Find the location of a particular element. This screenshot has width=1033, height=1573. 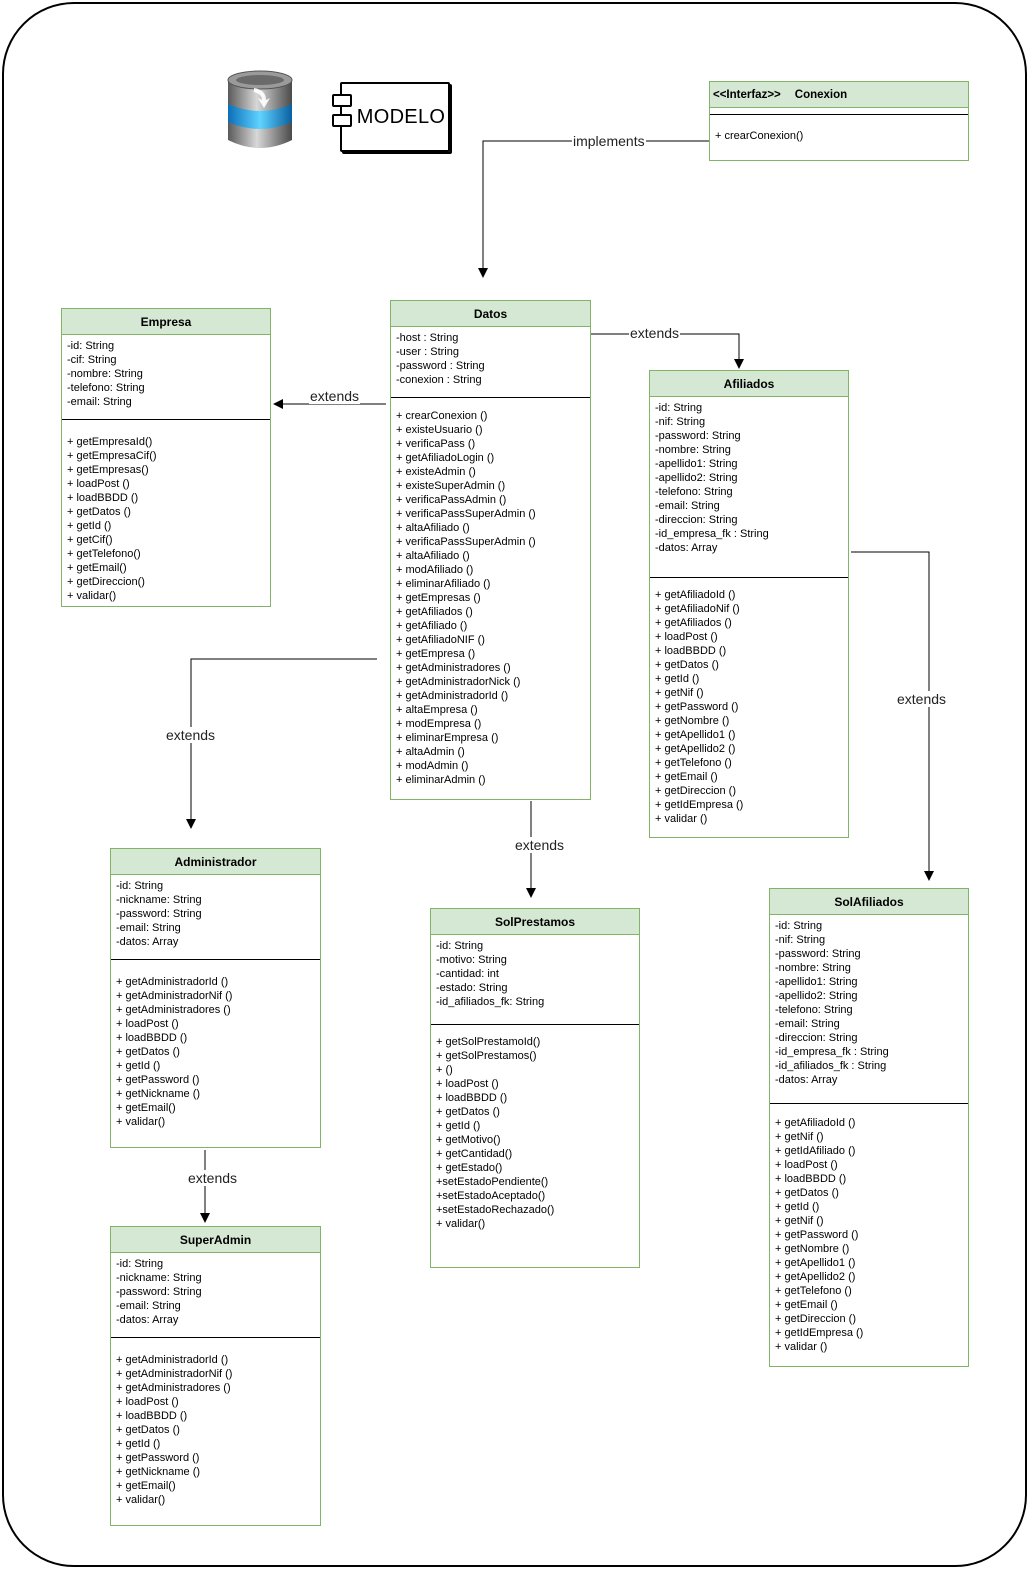

method-row: + eliminarAfiliado () is located at coordinates (443, 584).